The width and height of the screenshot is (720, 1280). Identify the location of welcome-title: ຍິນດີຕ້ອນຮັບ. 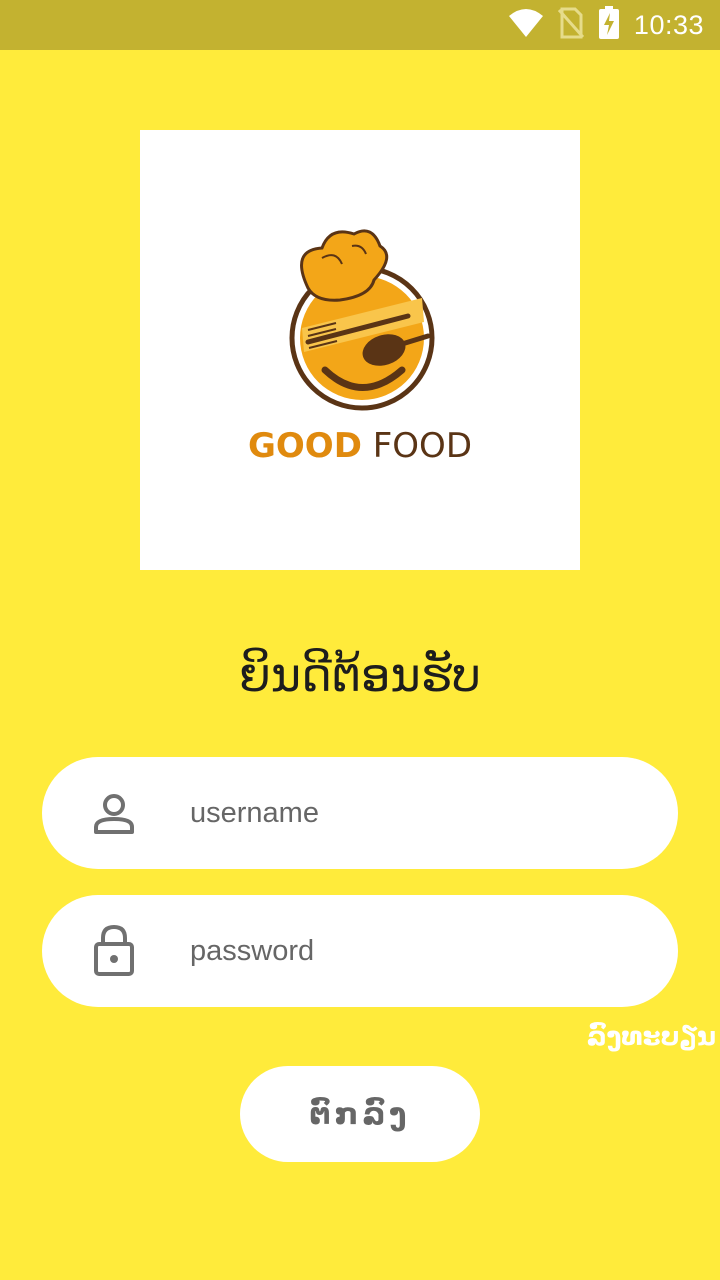
(360, 675).